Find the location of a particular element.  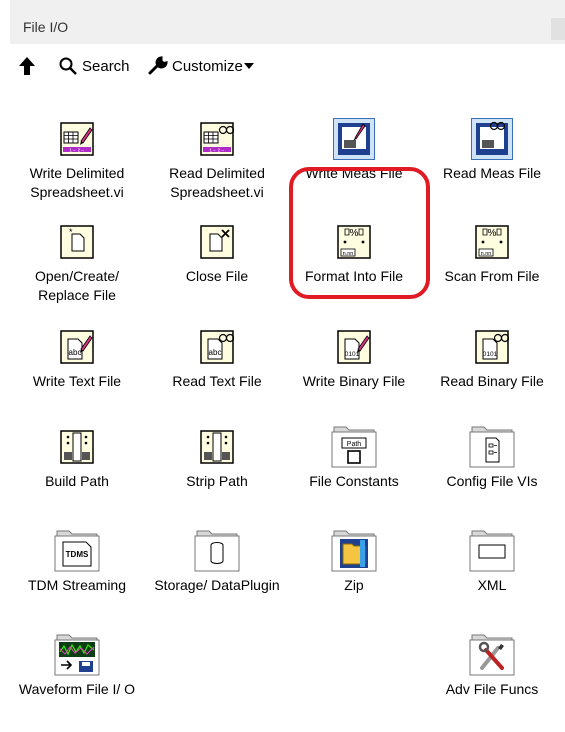

up-button is located at coordinates (27, 66).